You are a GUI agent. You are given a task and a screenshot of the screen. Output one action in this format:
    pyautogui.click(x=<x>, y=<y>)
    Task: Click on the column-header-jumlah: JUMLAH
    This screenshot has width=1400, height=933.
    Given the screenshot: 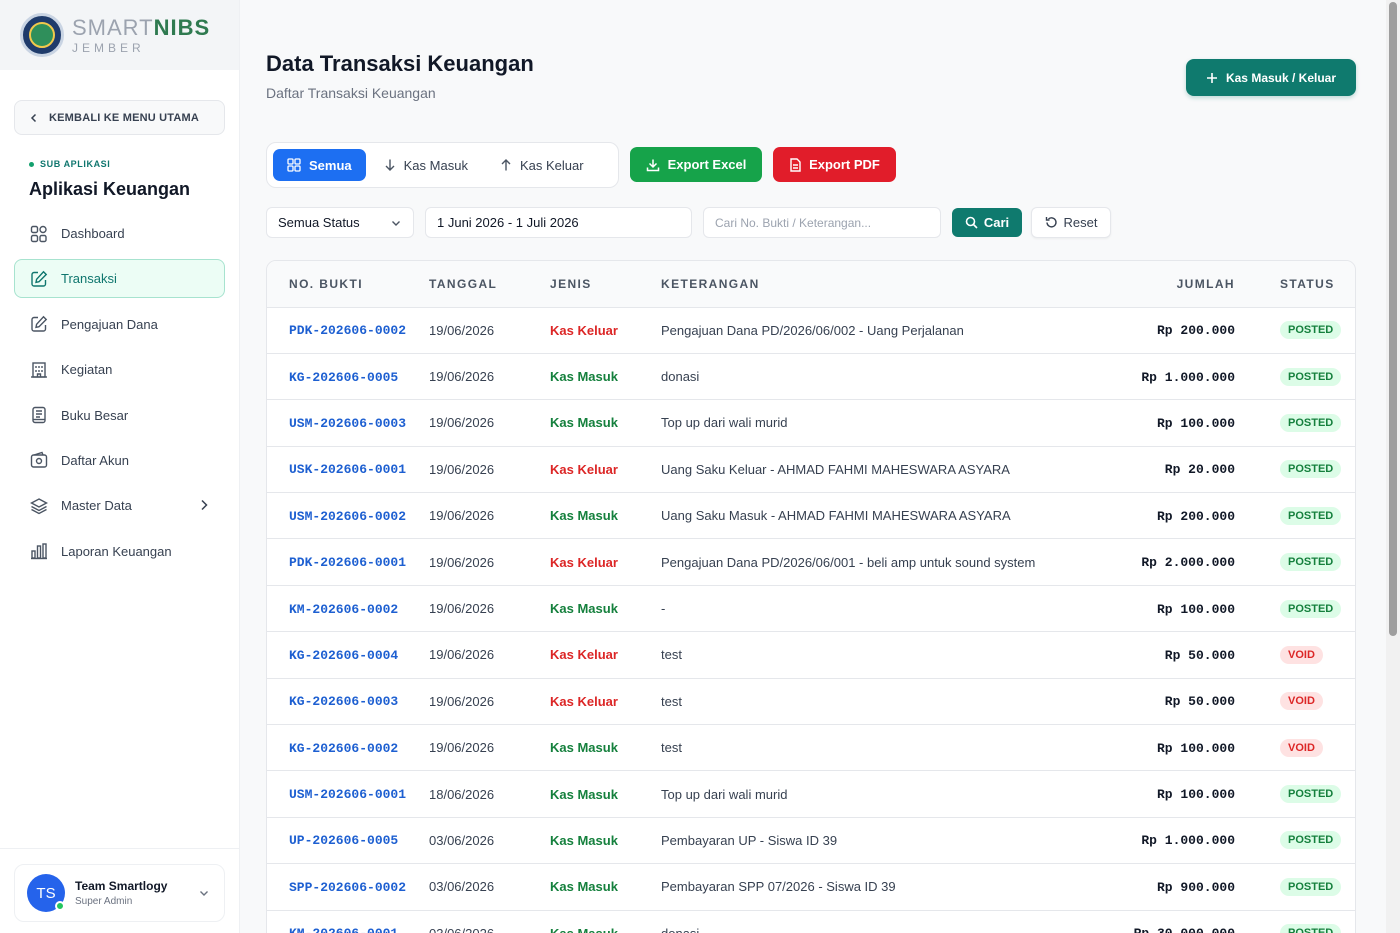 What is the action you would take?
    pyautogui.click(x=1166, y=284)
    